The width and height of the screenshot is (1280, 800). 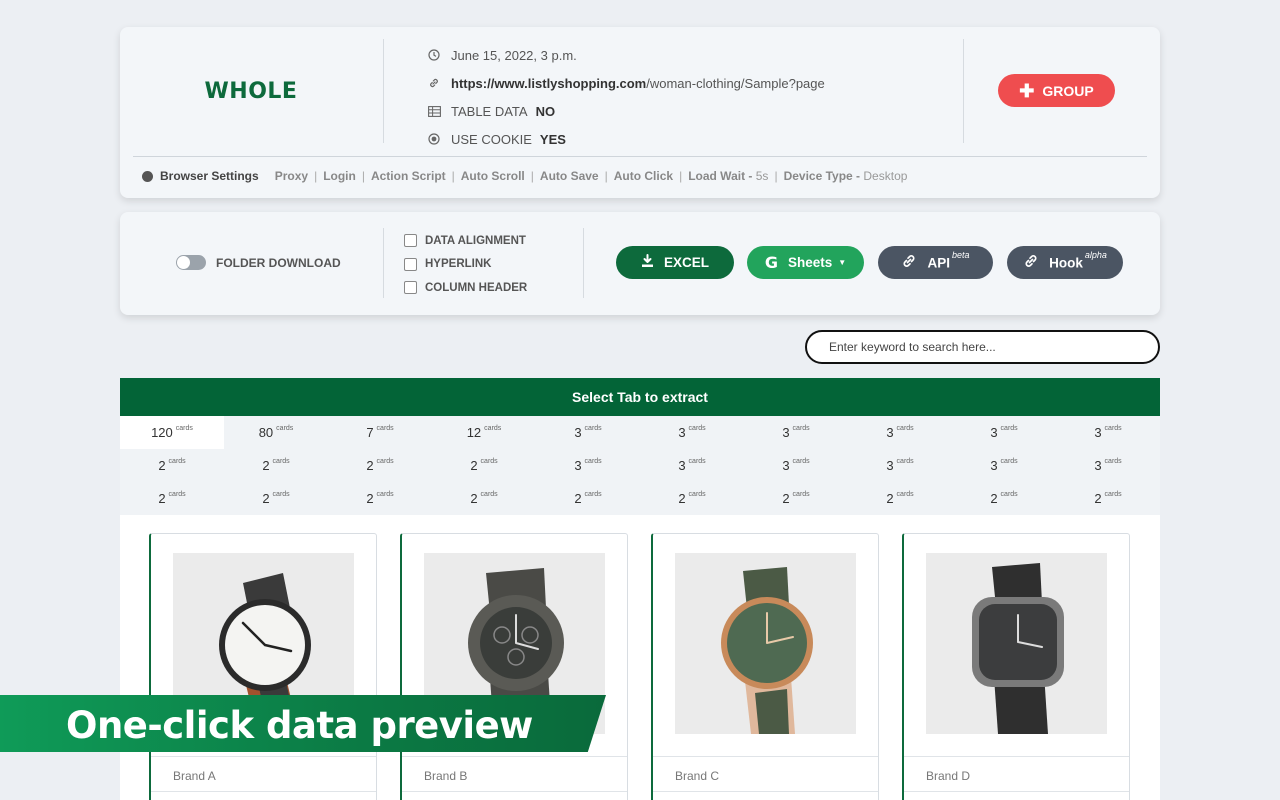 I want to click on tab-count: 7, so click(x=370, y=432).